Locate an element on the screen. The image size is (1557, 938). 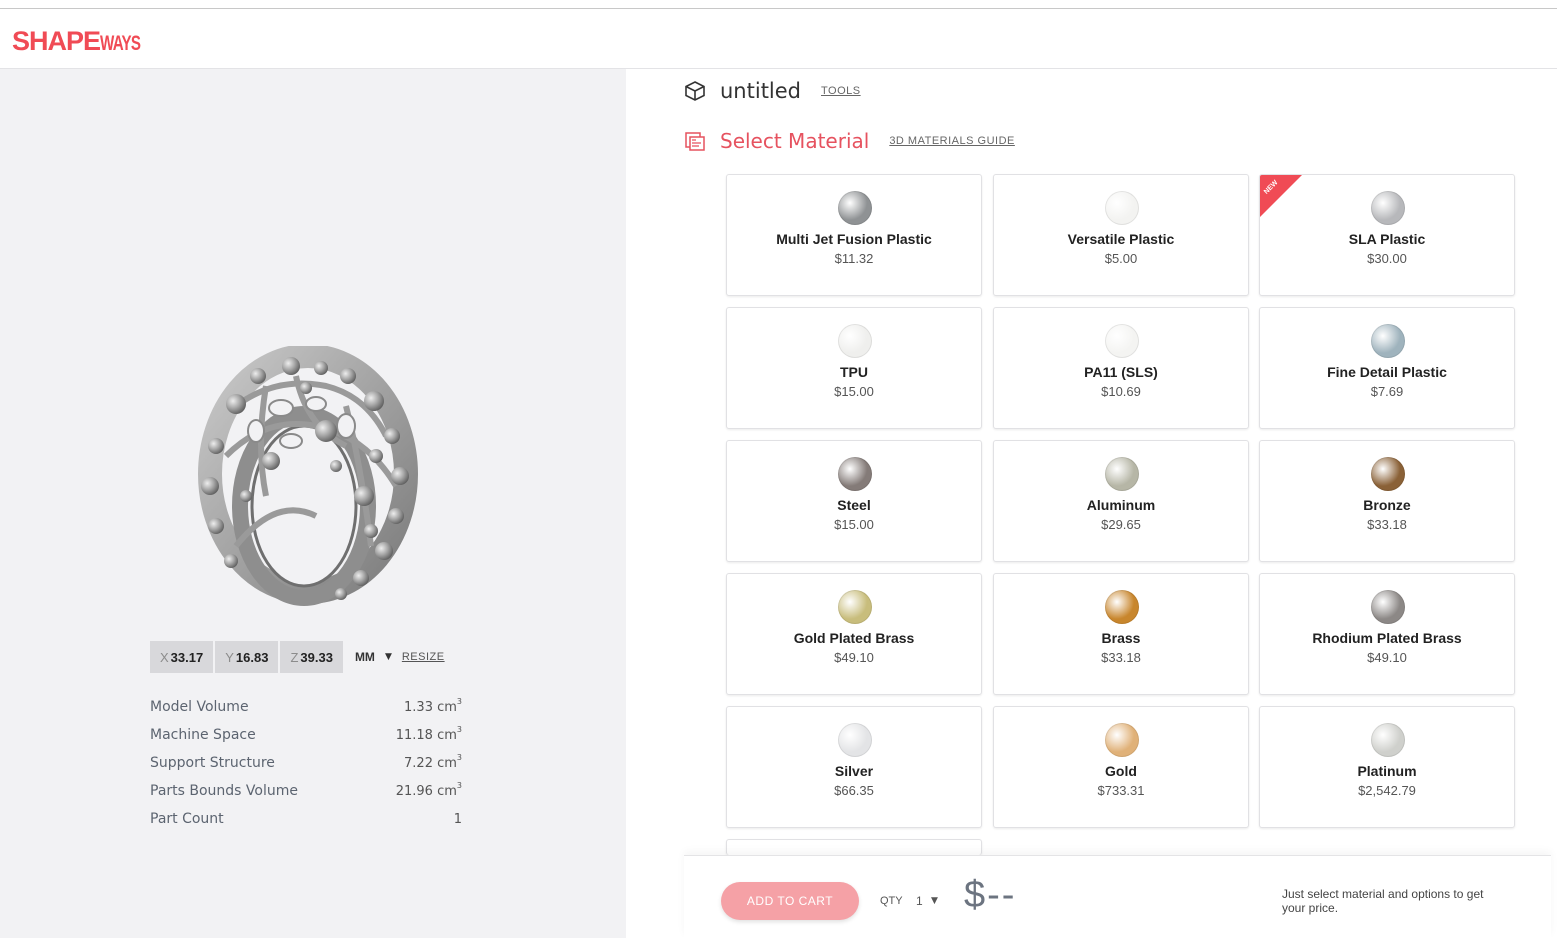
material-card: Multi Jet Fusion Plastic $11.32 is located at coordinates (854, 235).